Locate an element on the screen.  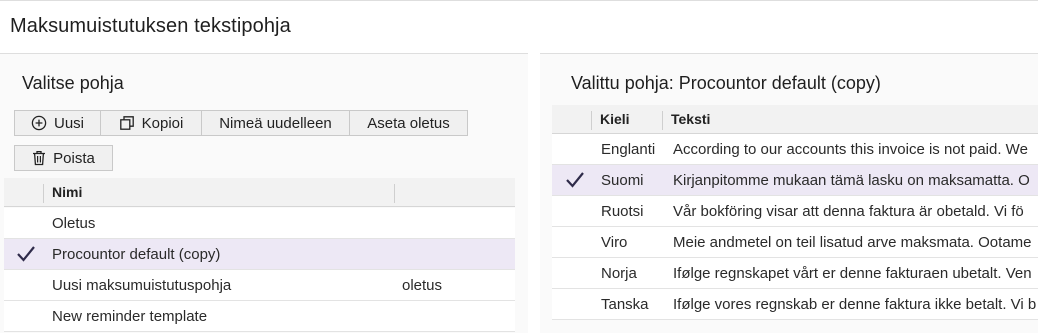
column-header-language: Kieli is located at coordinates (615, 119).